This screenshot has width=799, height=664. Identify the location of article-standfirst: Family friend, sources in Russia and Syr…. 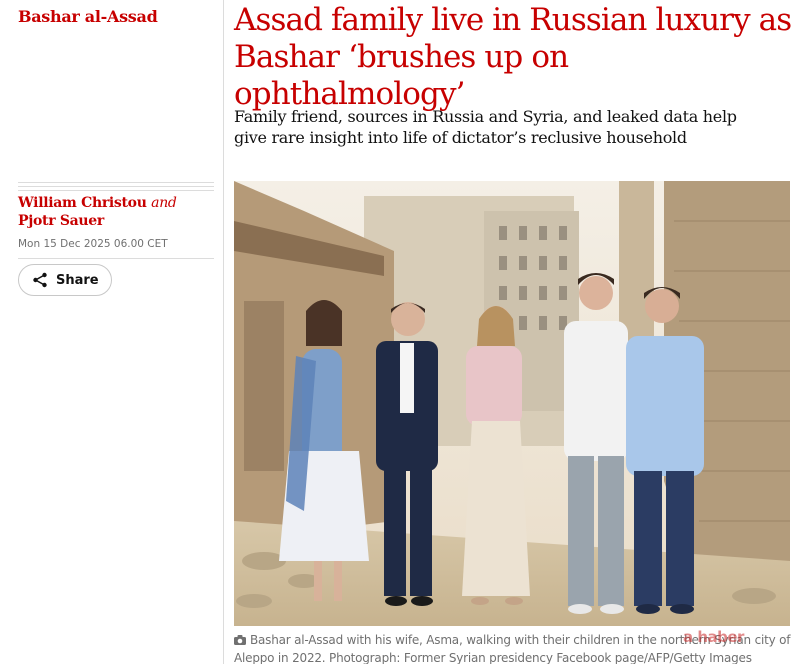
(485, 127).